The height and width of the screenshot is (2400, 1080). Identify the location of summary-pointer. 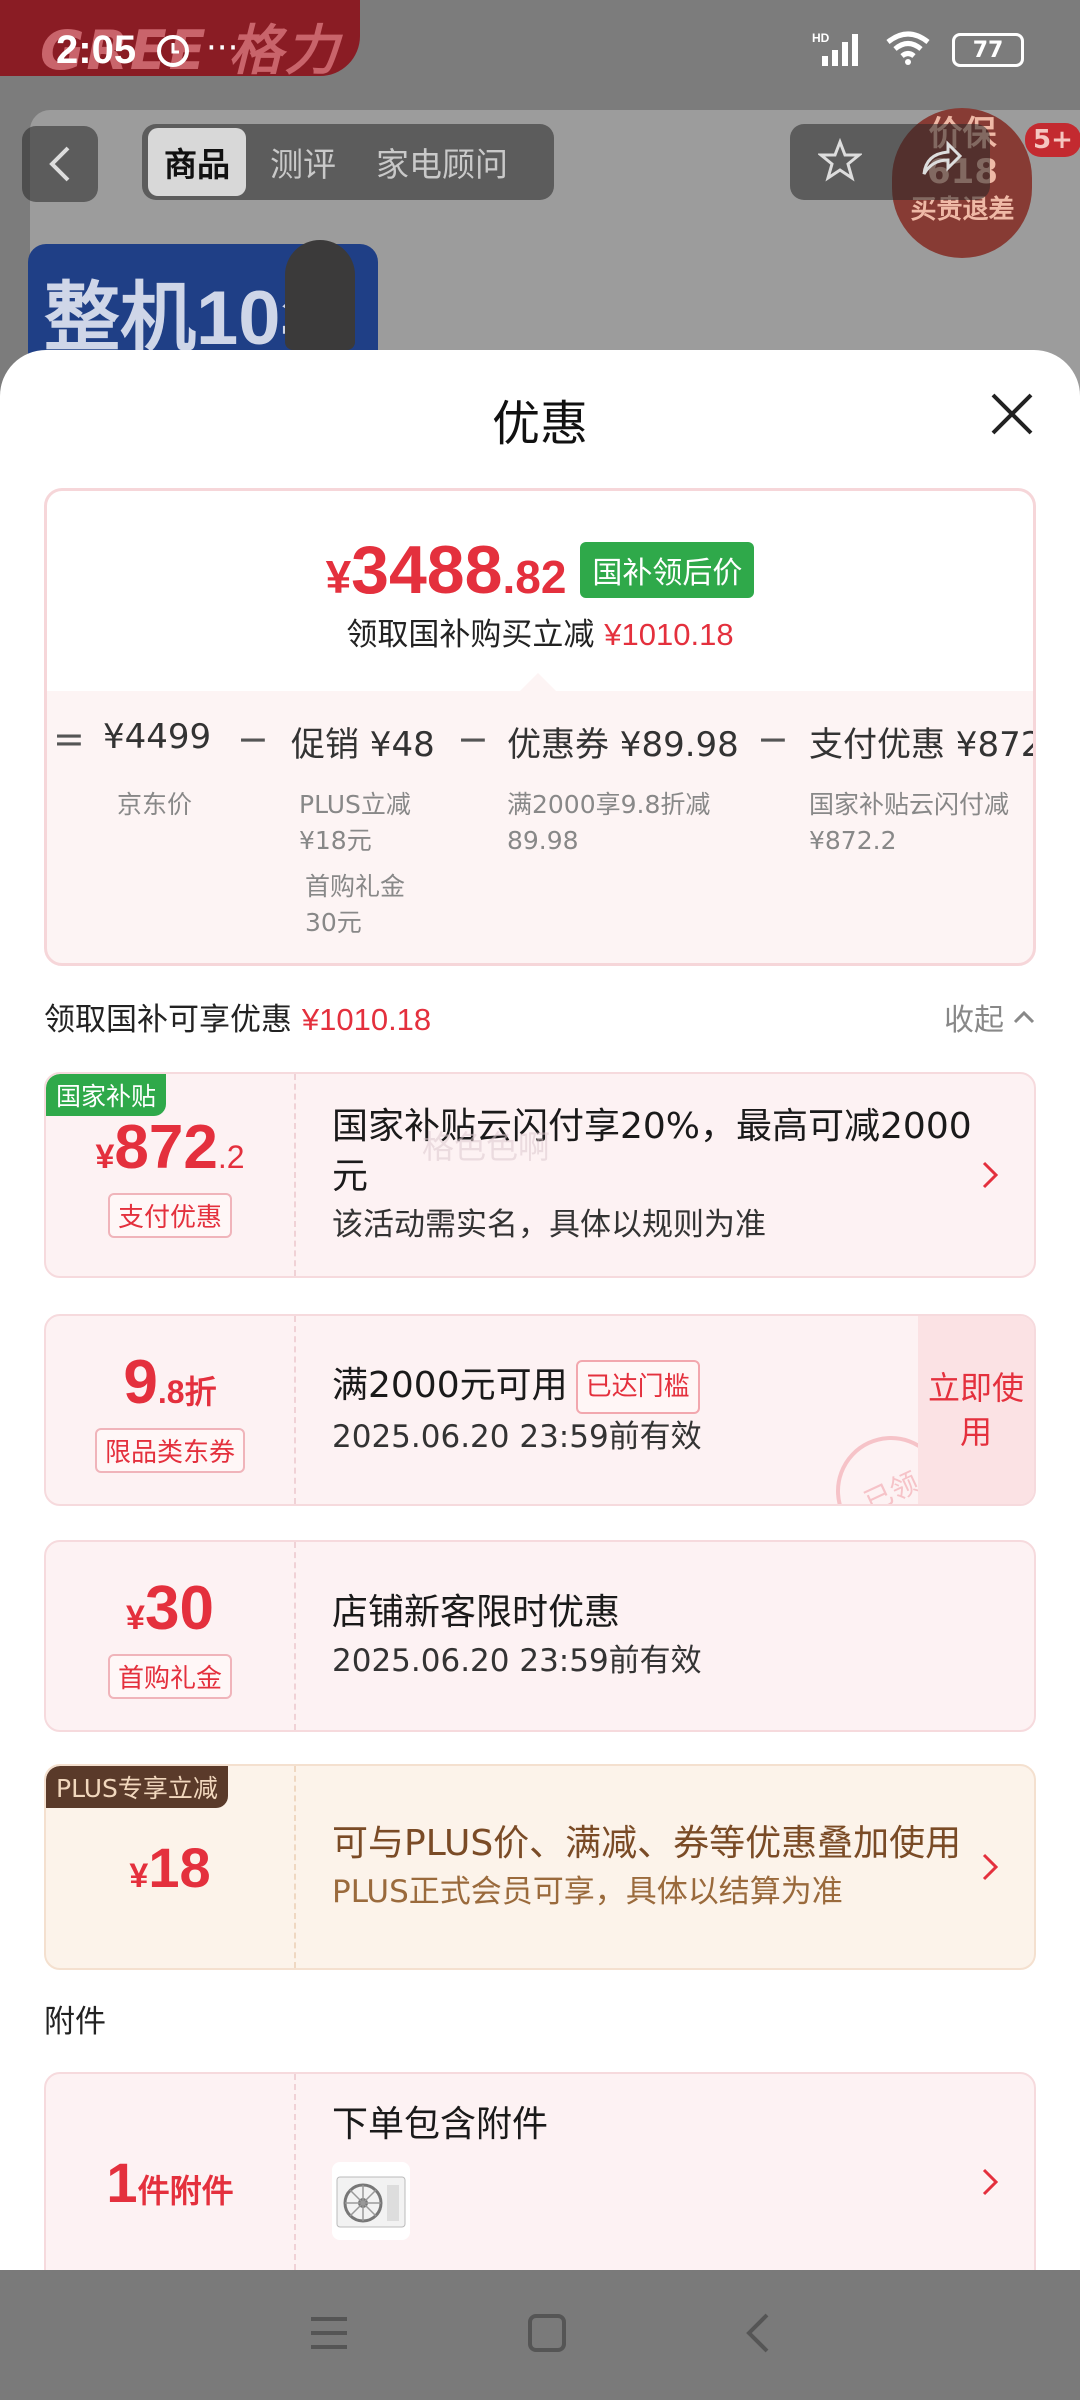
(538, 682).